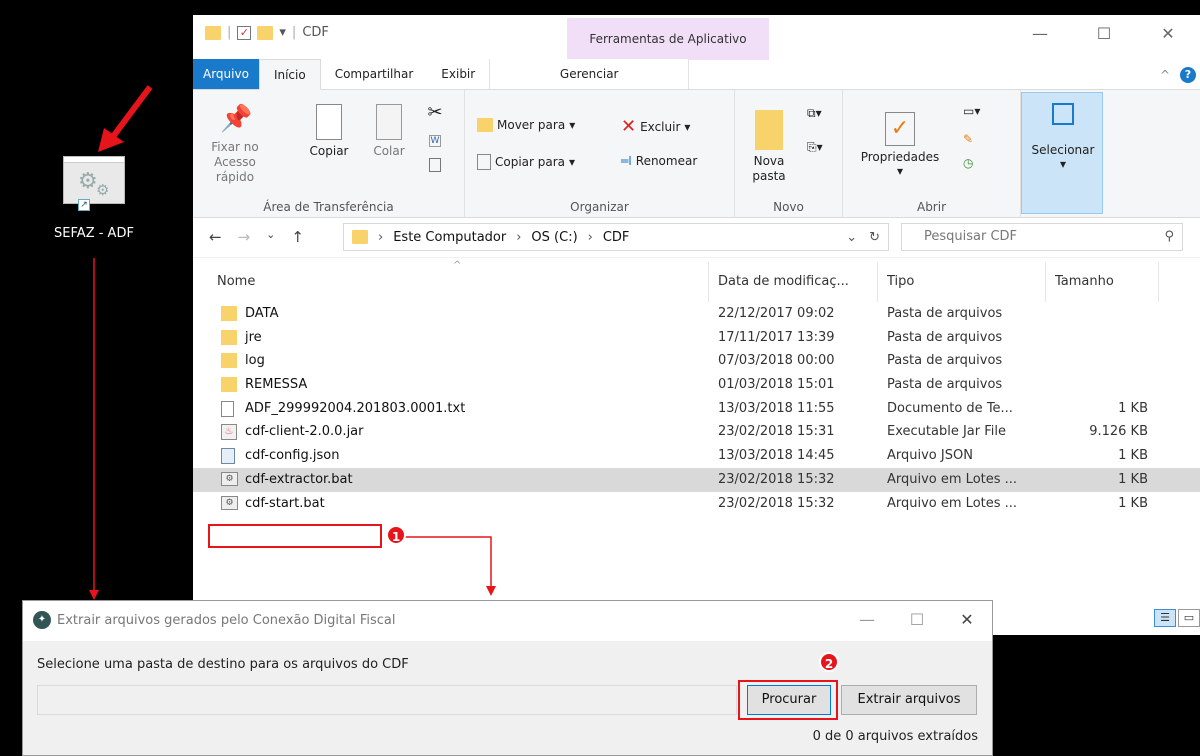 The image size is (1200, 756). What do you see at coordinates (448, 562) in the screenshot?
I see `connector-line` at bounding box center [448, 562].